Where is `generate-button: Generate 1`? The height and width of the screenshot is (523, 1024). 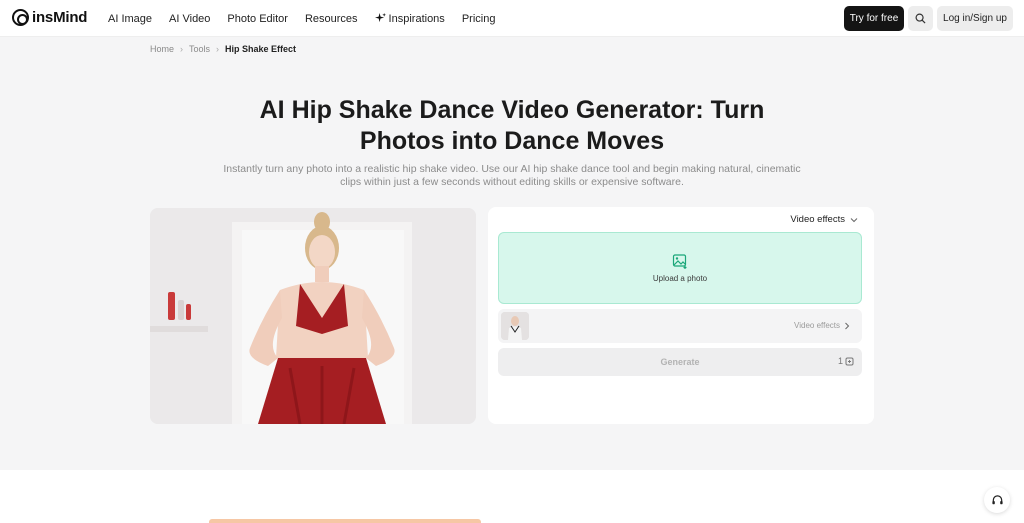
generate-button: Generate 1 is located at coordinates (680, 362).